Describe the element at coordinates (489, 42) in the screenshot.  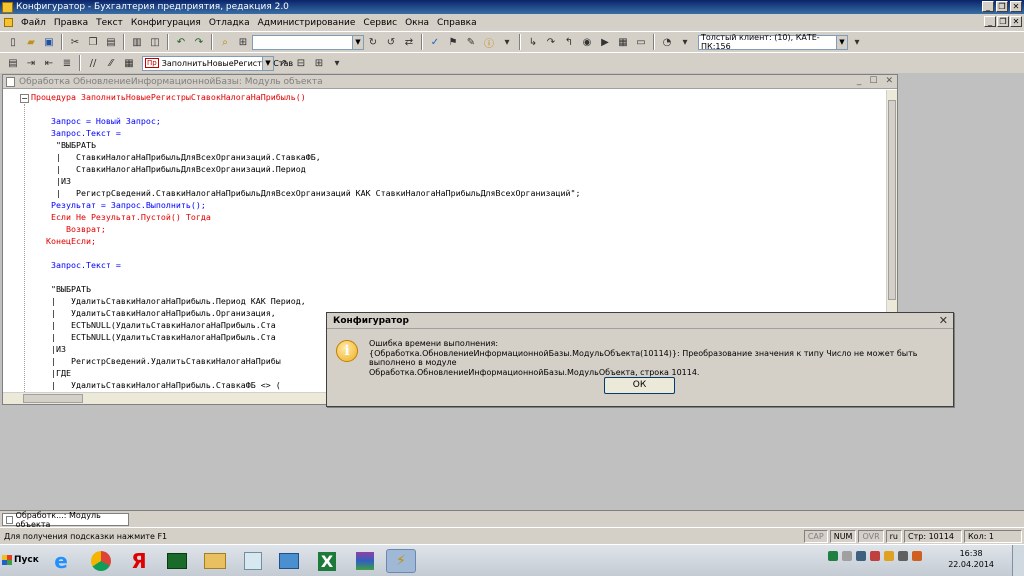
I see `info-icon: ⓘ` at that location.